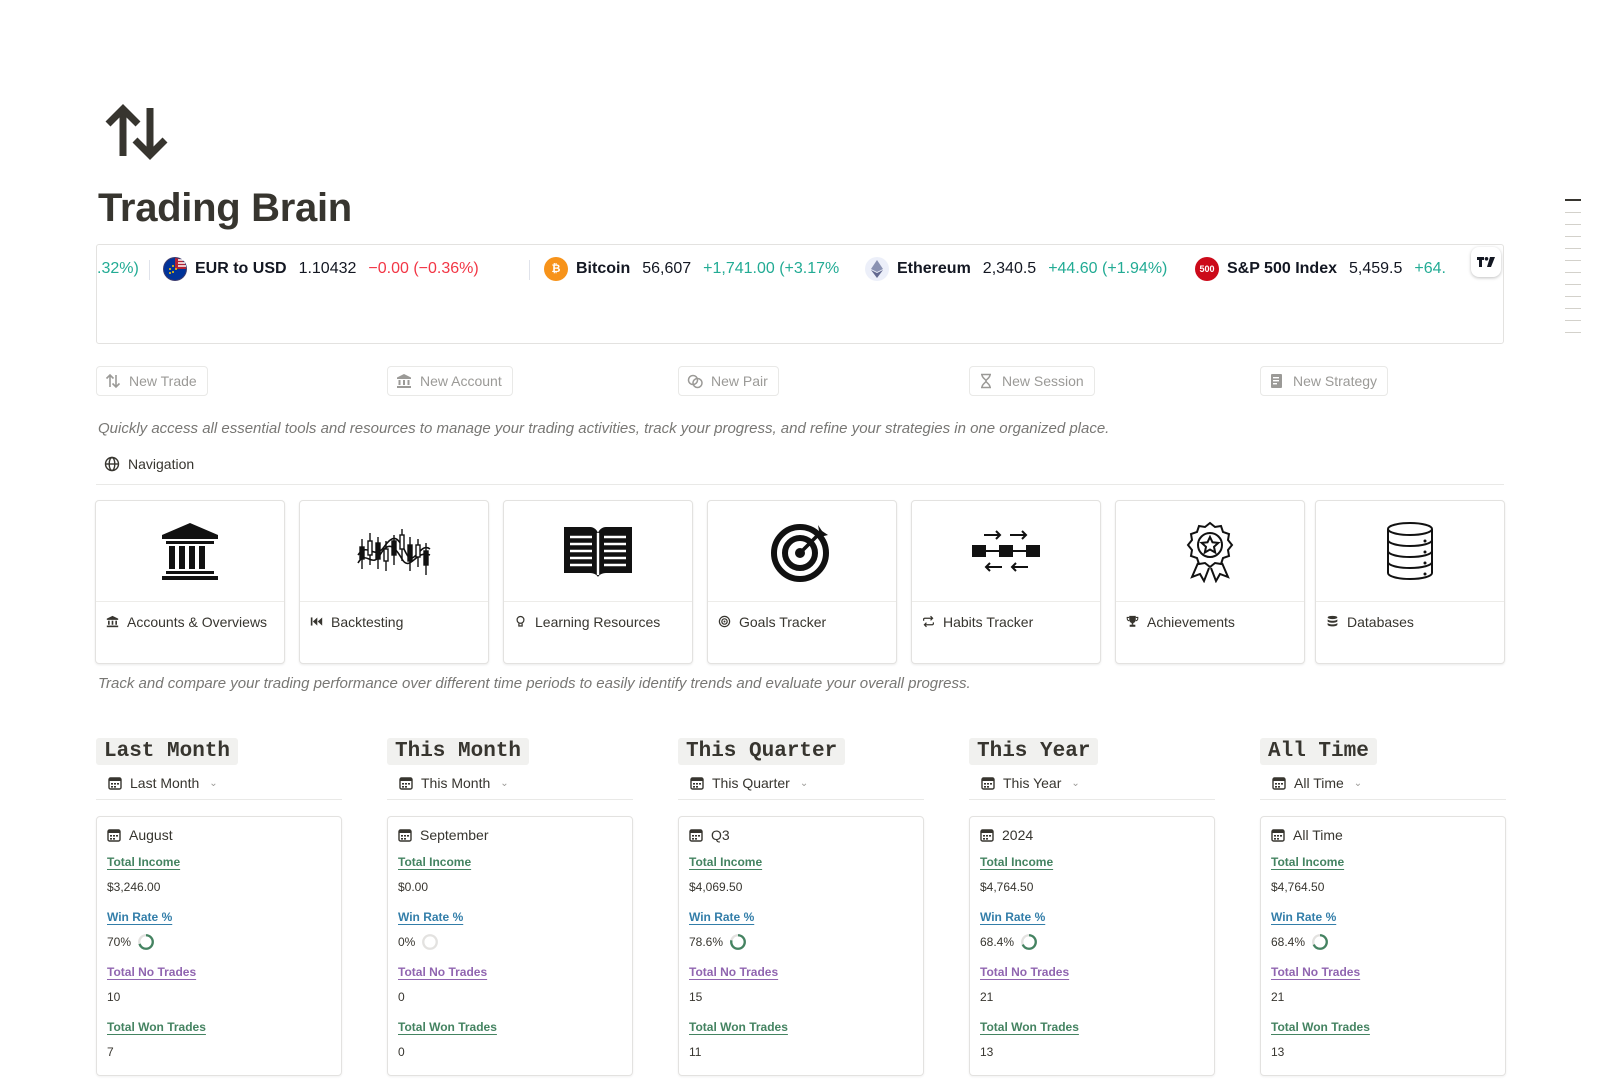 This screenshot has height=1081, width=1600. Describe the element at coordinates (739, 381) in the screenshot. I see `button-label: New Pair` at that location.